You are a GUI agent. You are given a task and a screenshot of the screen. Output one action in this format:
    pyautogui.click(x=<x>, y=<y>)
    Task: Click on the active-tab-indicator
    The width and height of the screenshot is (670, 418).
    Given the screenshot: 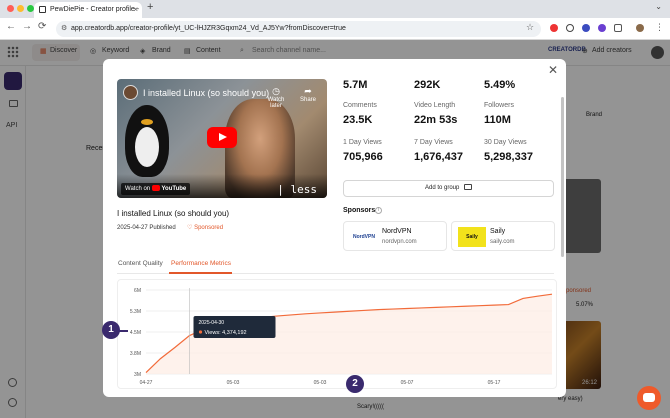 What is the action you would take?
    pyautogui.click(x=200, y=273)
    